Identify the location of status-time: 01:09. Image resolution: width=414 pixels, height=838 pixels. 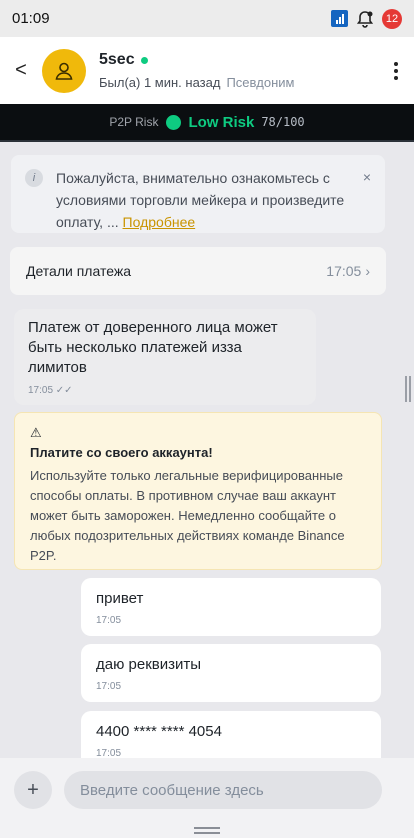
(31, 18).